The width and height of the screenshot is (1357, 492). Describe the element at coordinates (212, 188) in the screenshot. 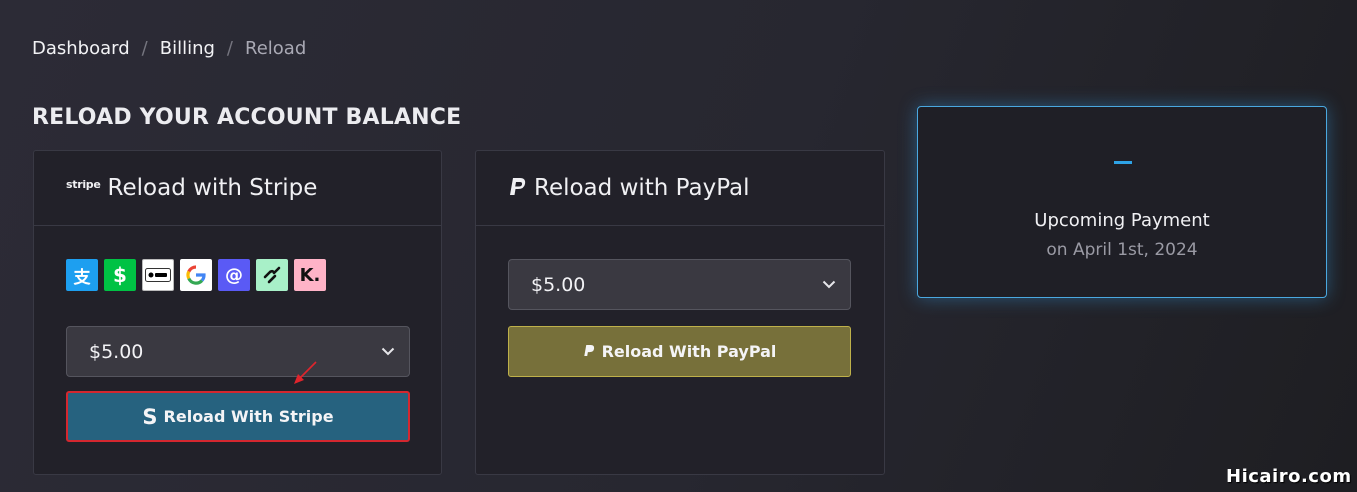

I see `stripe-card-title: Reload with Stripe` at that location.